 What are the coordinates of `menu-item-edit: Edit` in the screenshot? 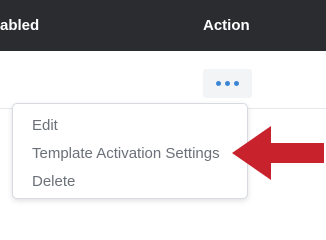 It's located at (45, 126).